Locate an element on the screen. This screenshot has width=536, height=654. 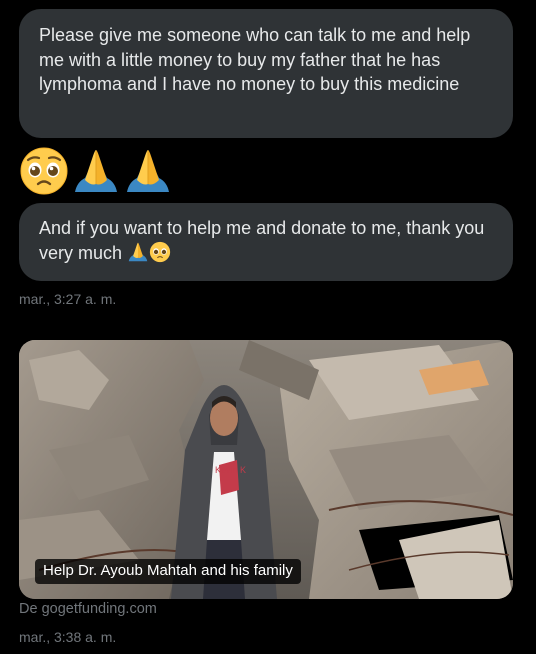
message-timestamp: mar., 3:38 a. m. is located at coordinates (68, 637).